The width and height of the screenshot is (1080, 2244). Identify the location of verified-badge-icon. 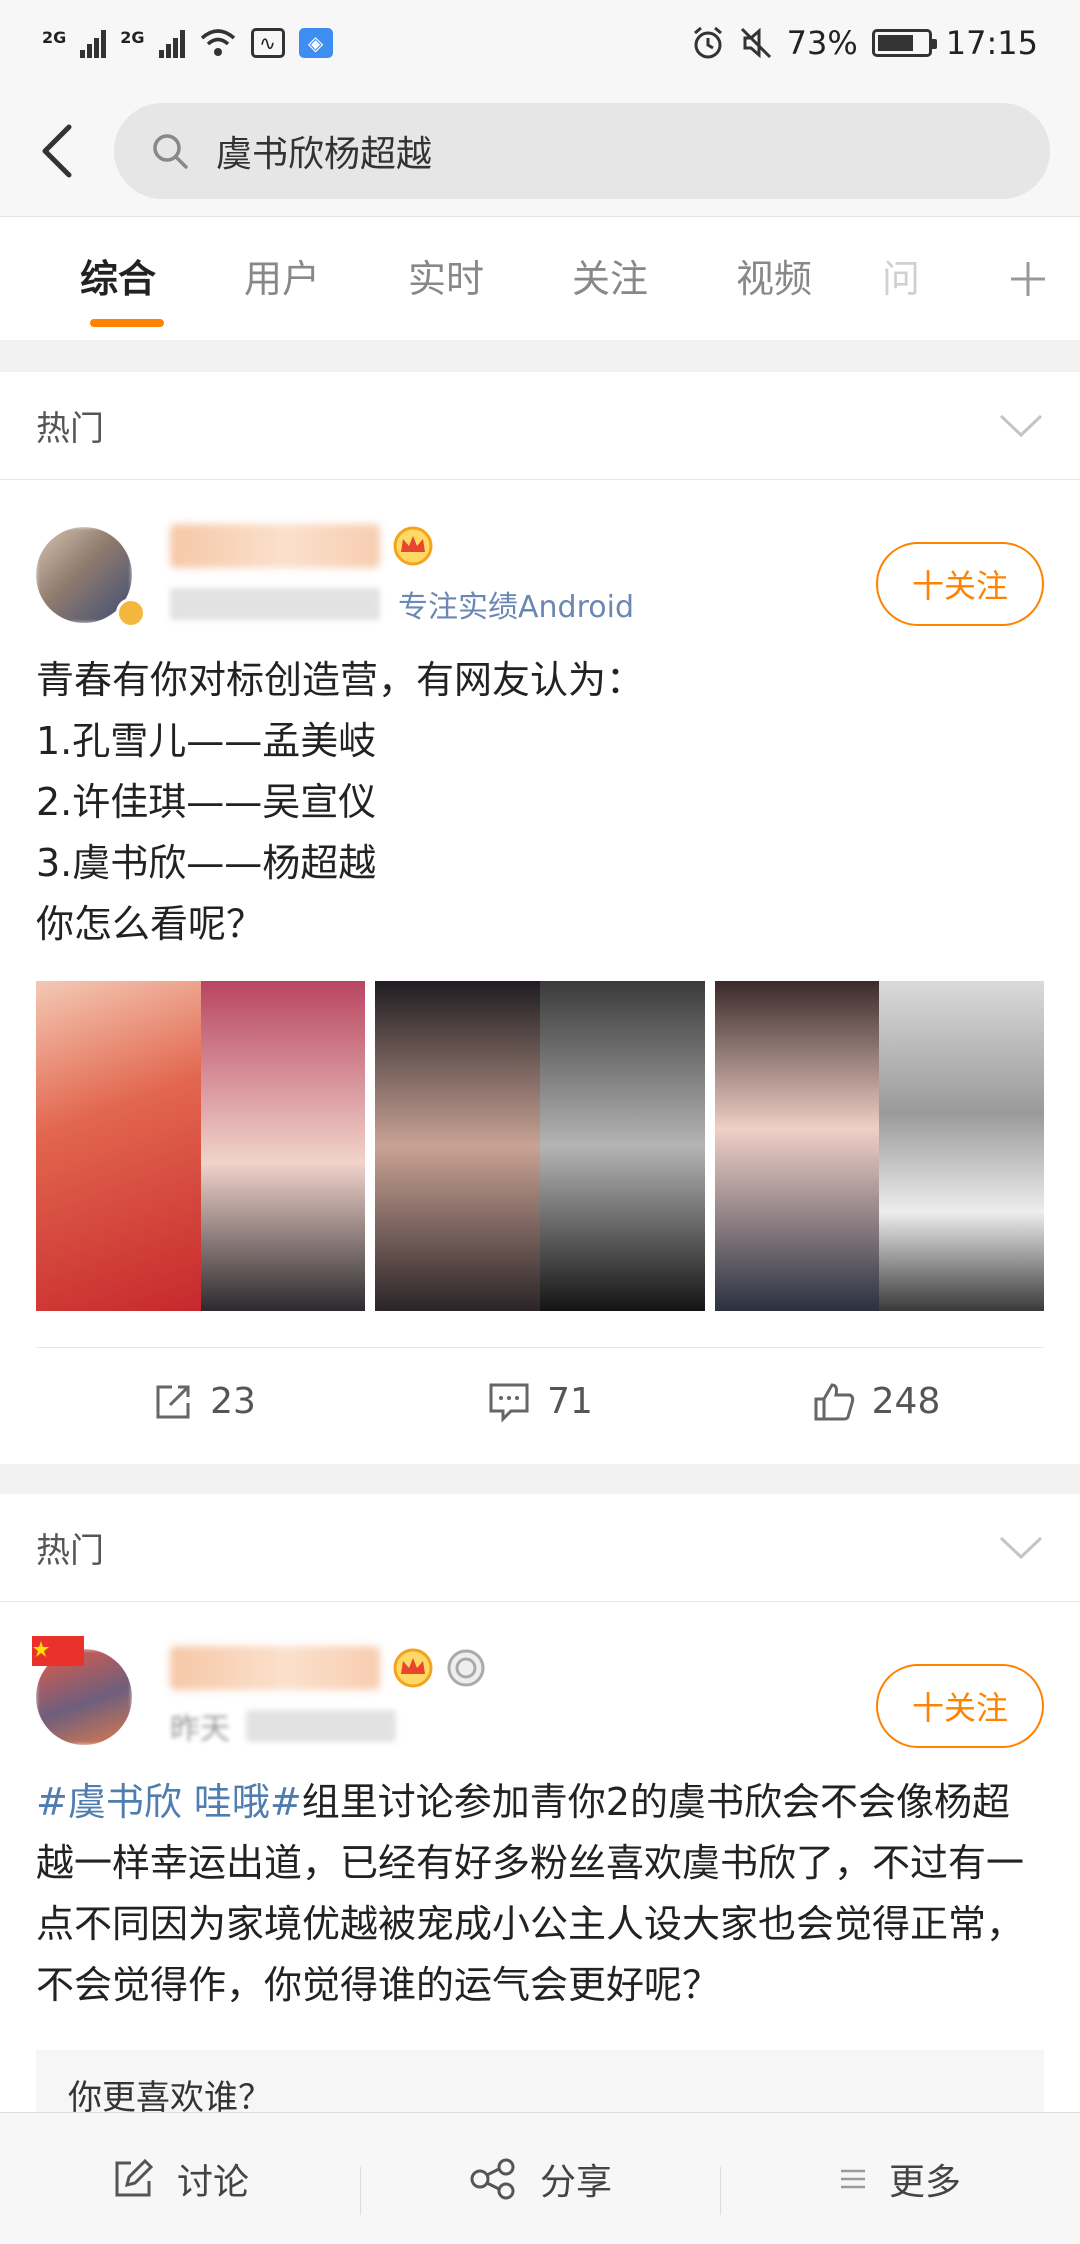
(131, 613).